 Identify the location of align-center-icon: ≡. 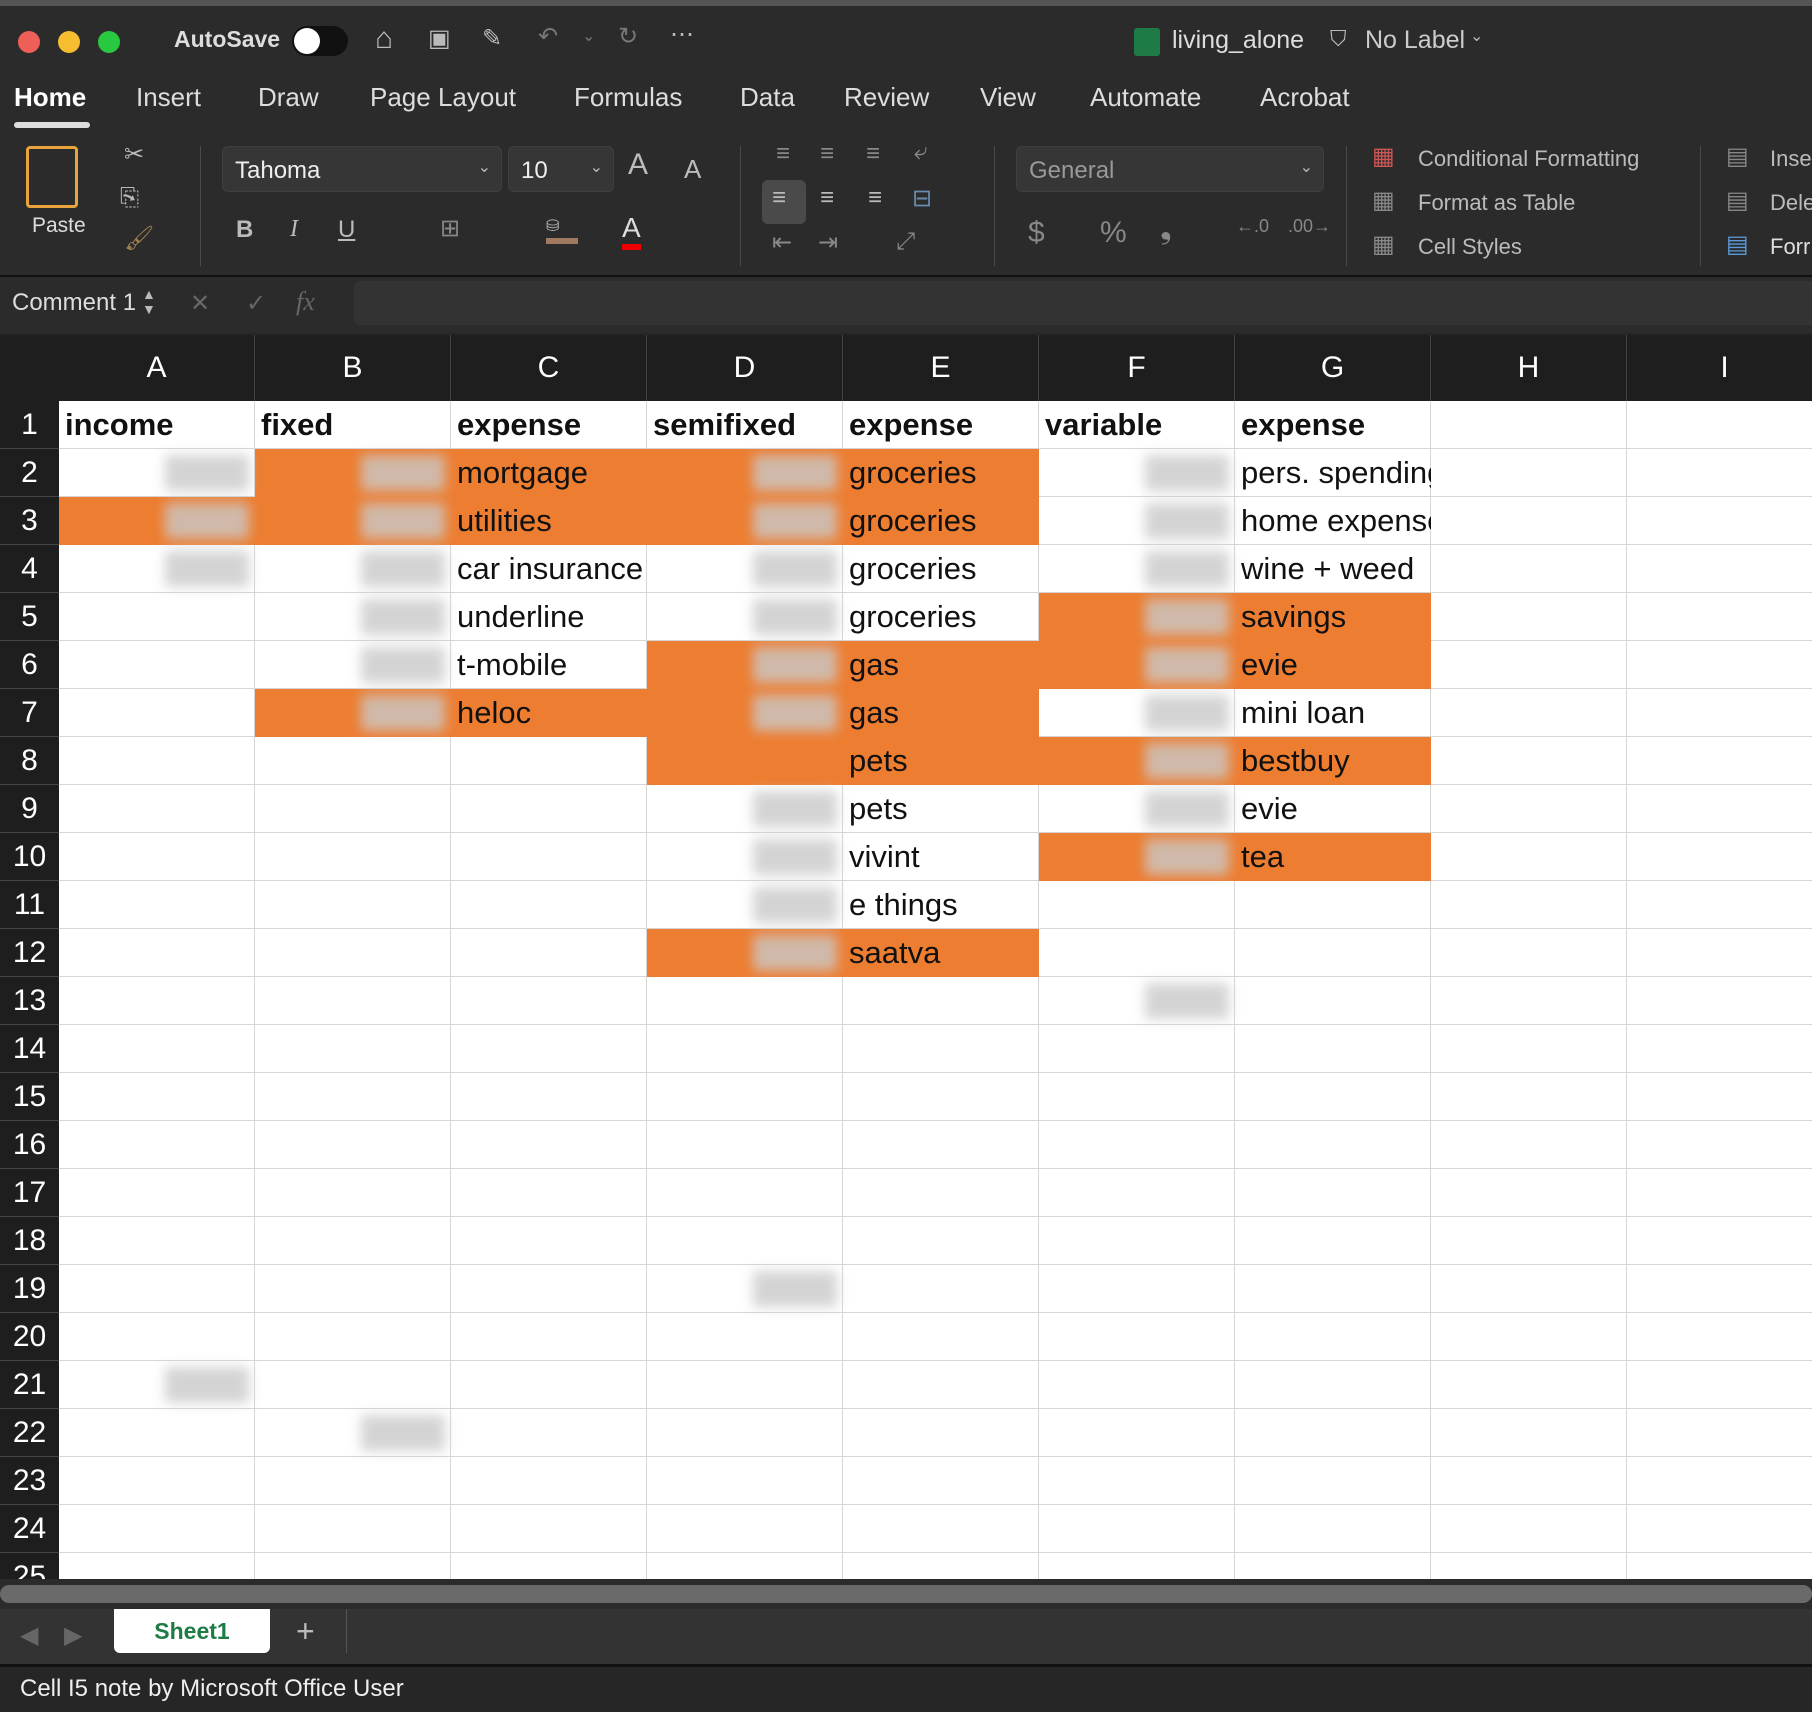
(827, 198).